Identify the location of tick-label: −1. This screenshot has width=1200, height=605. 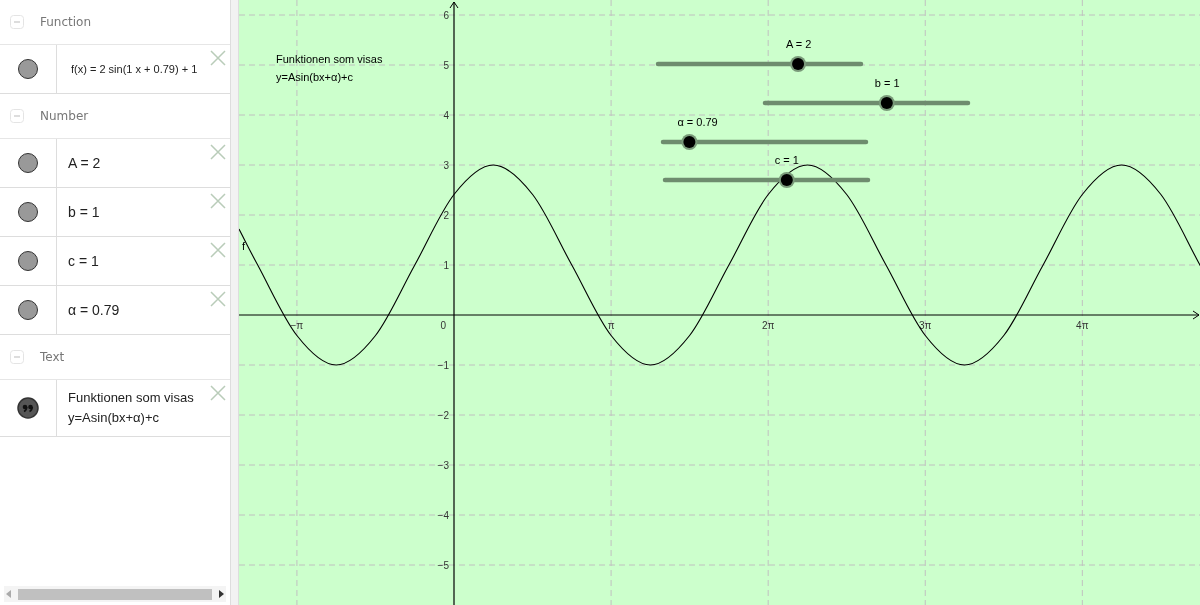
(443, 365).